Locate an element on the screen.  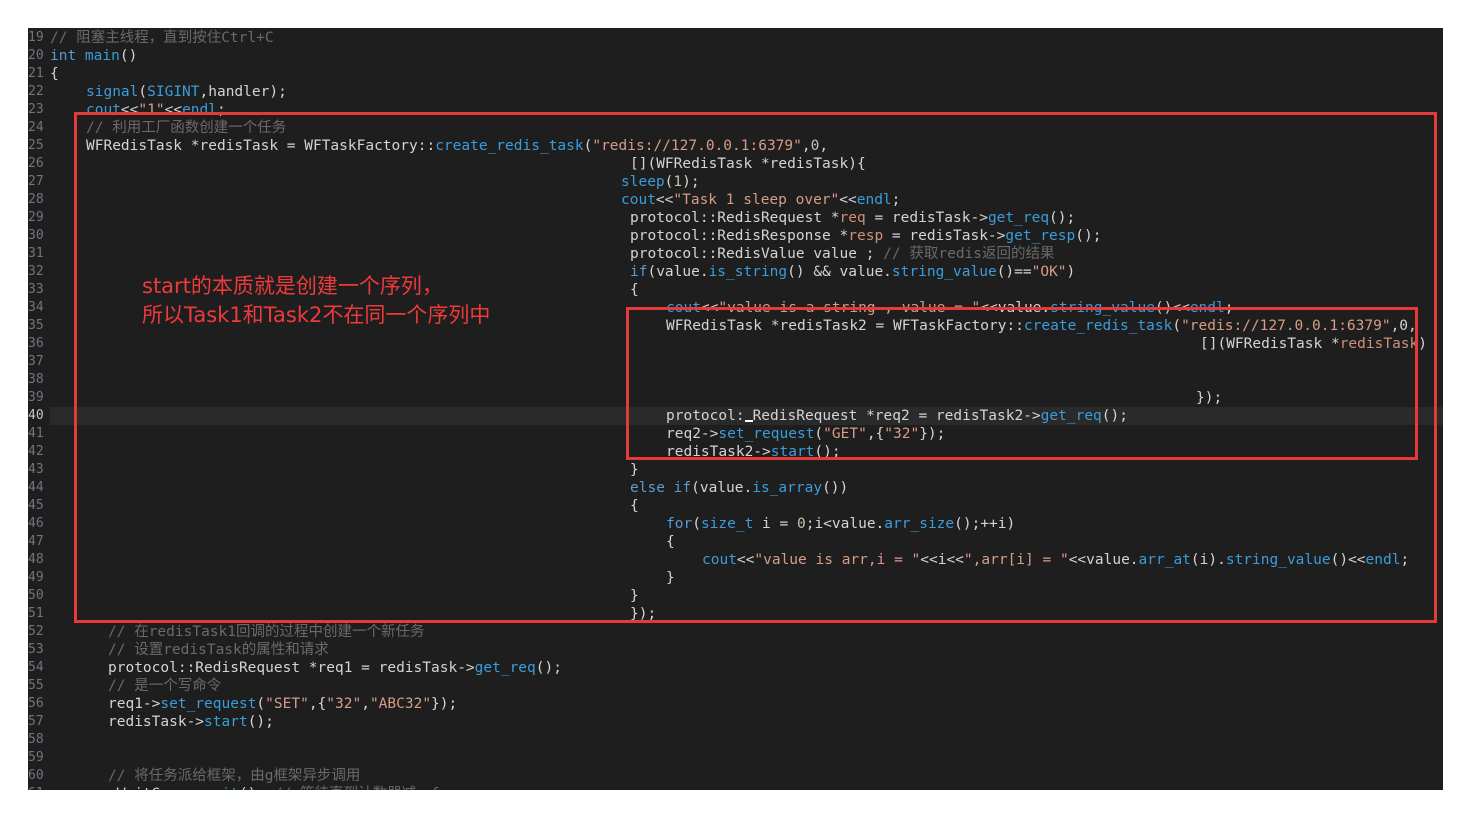
code-token: { is located at coordinates (54, 74).